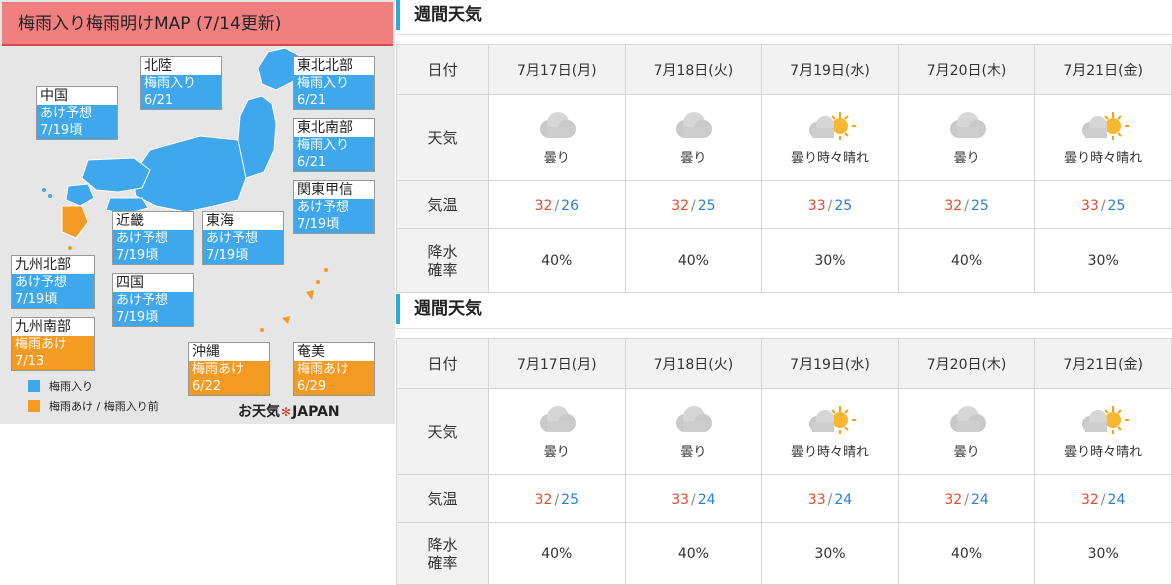 The height and width of the screenshot is (585, 1172). What do you see at coordinates (1090, 206) in the screenshot?
I see `temp-high: 33` at bounding box center [1090, 206].